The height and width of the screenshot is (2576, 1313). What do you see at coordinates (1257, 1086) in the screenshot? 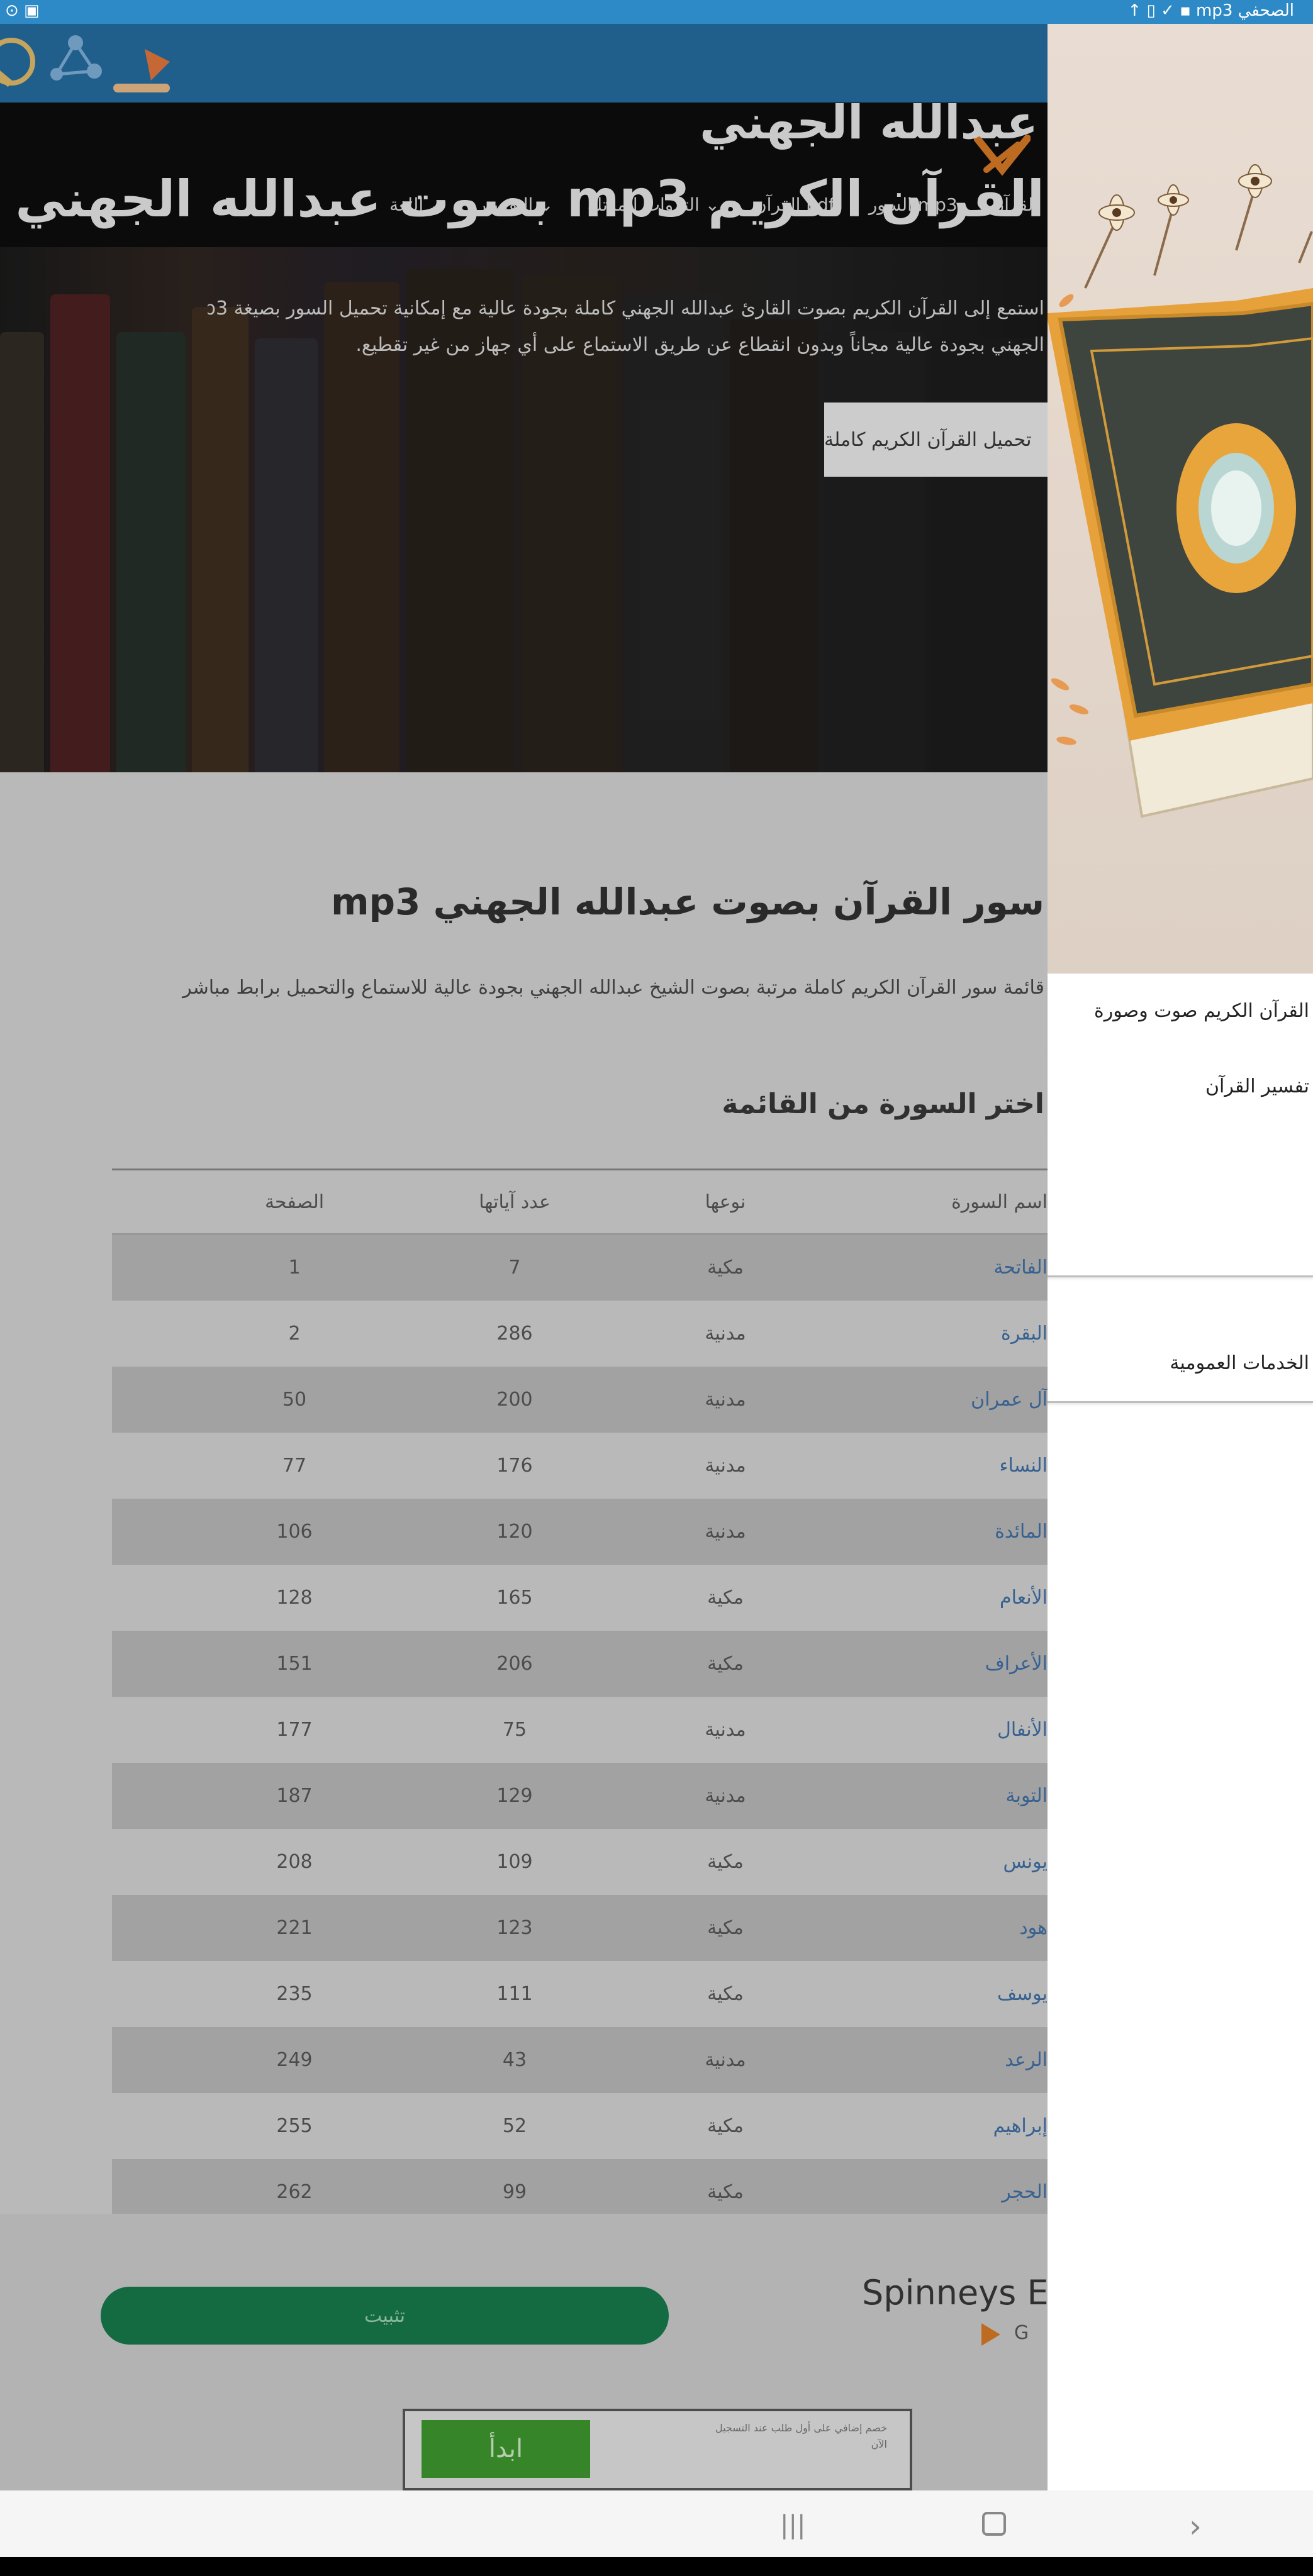
I see `drawer-item-label: تفسير القرآن` at bounding box center [1257, 1086].